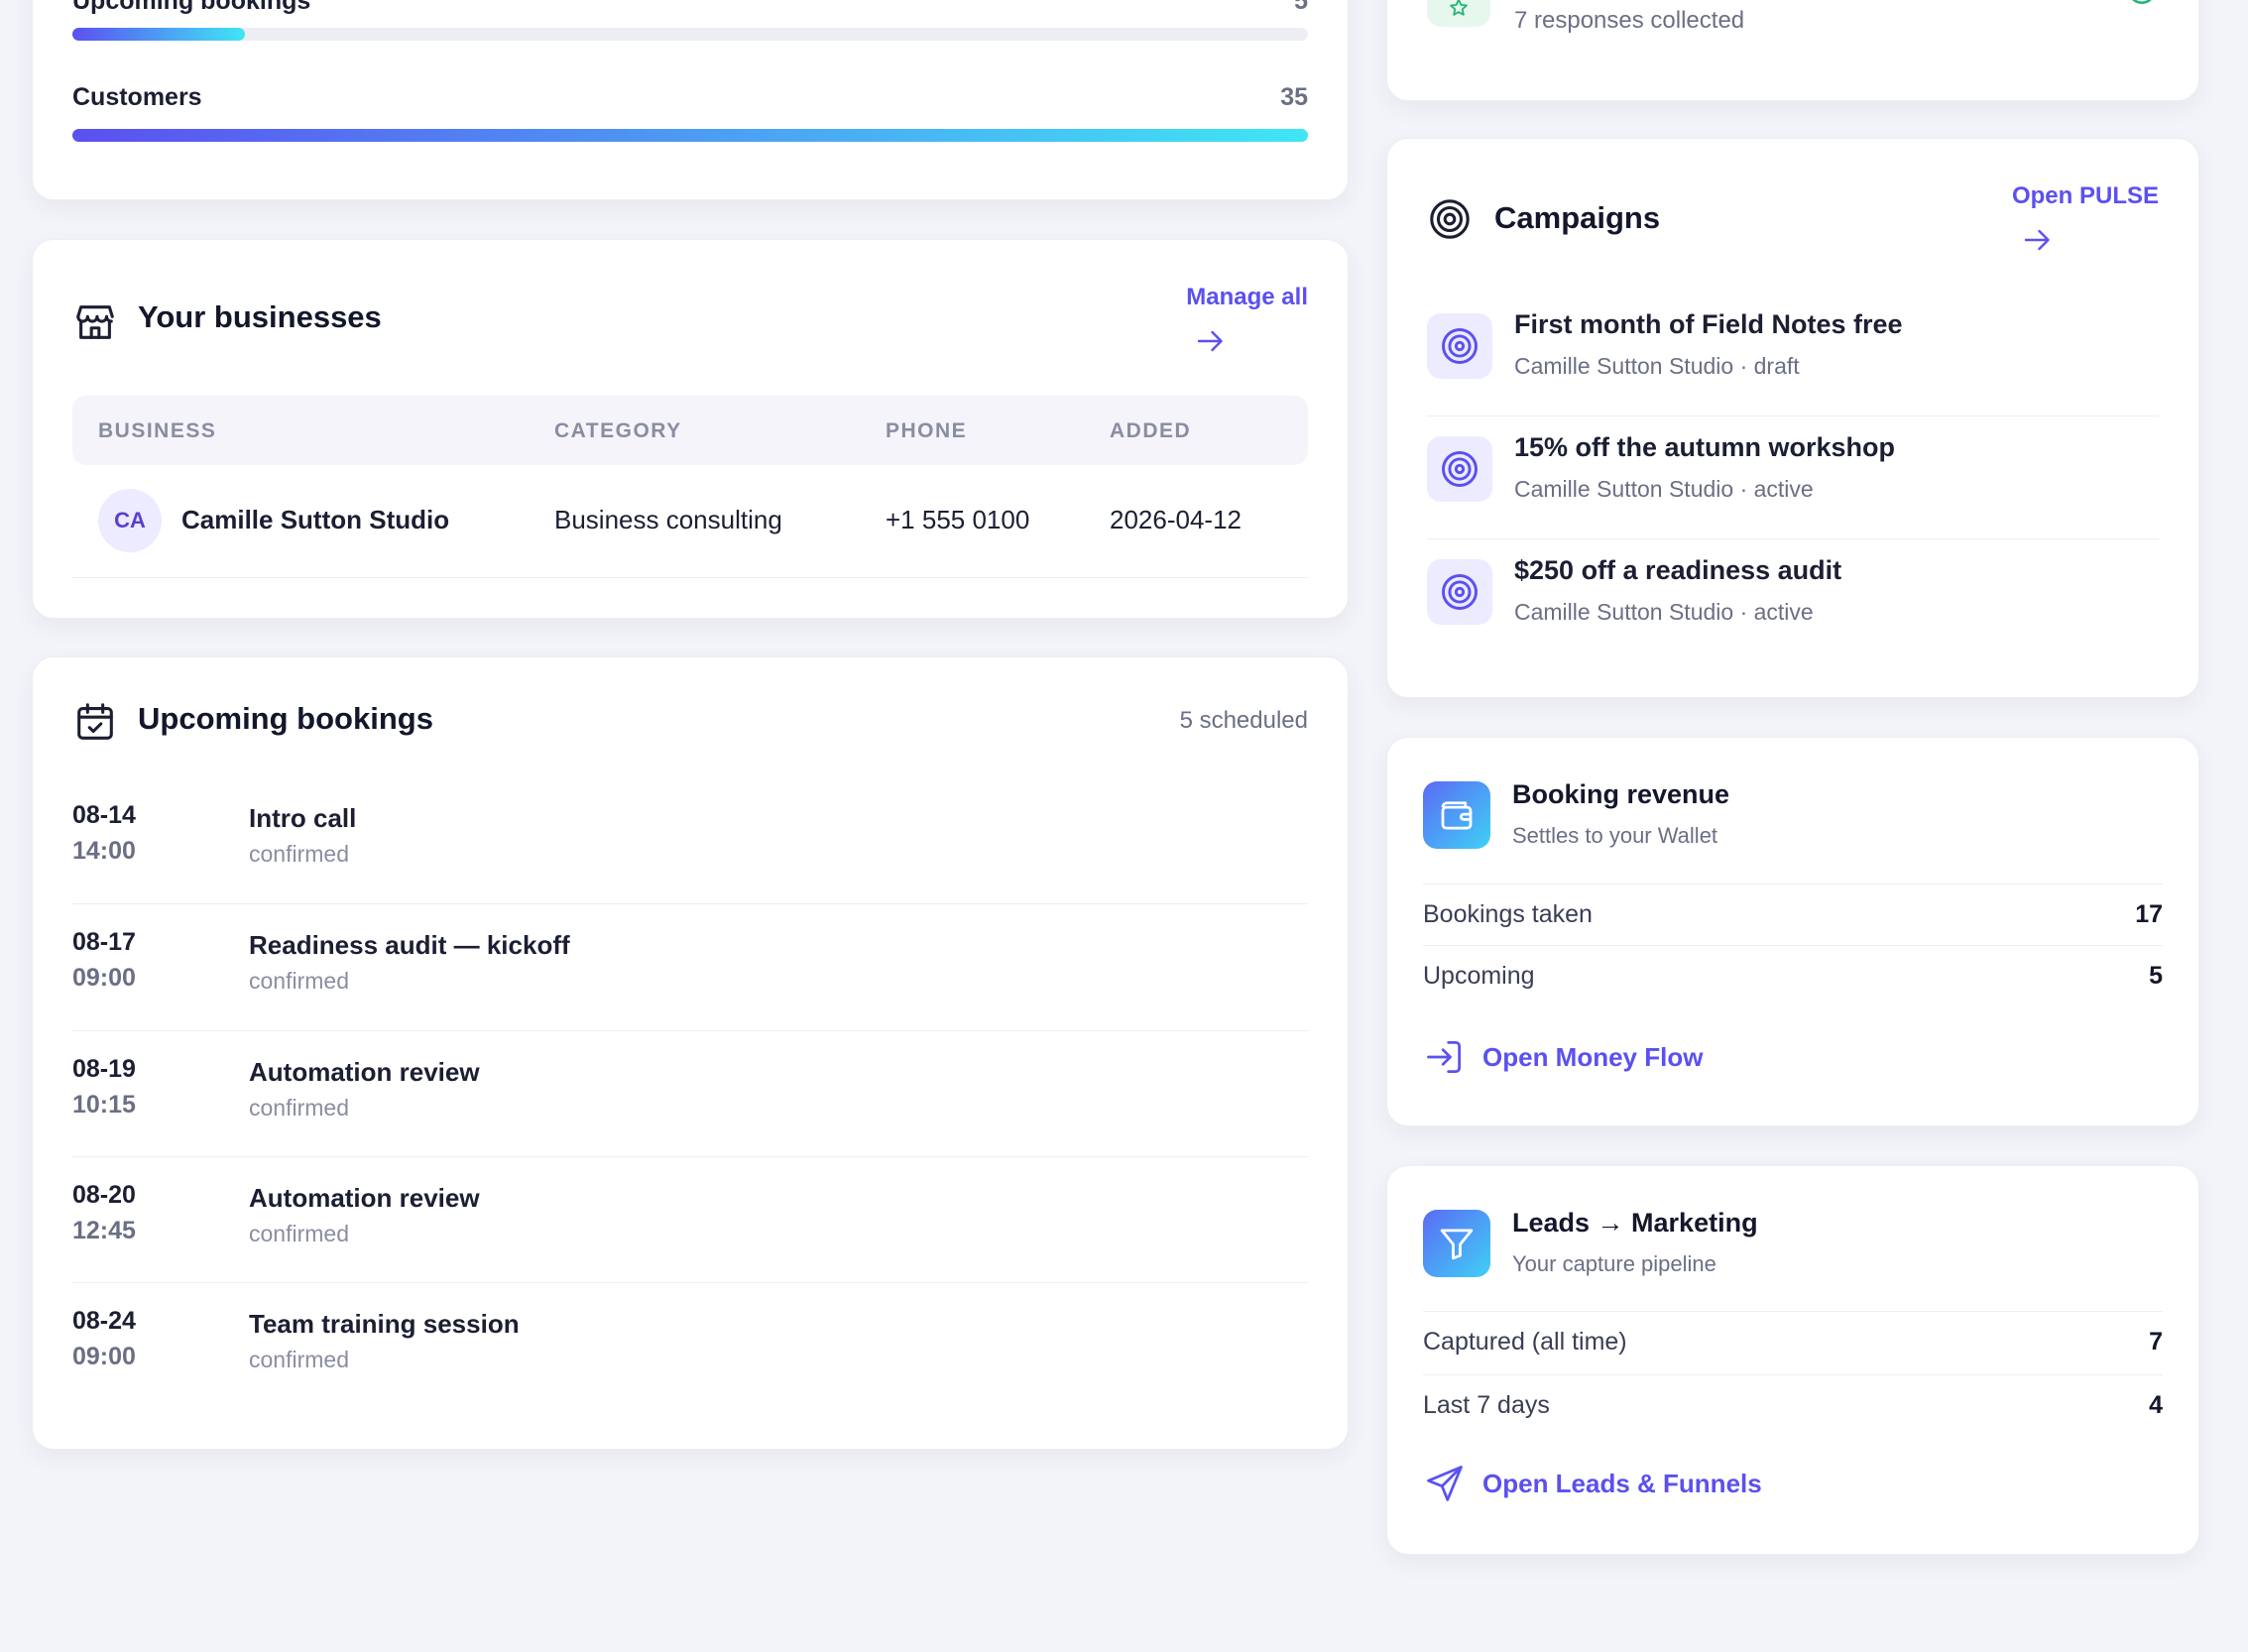  What do you see at coordinates (927, 430) in the screenshot?
I see `col-phone: PHONE` at bounding box center [927, 430].